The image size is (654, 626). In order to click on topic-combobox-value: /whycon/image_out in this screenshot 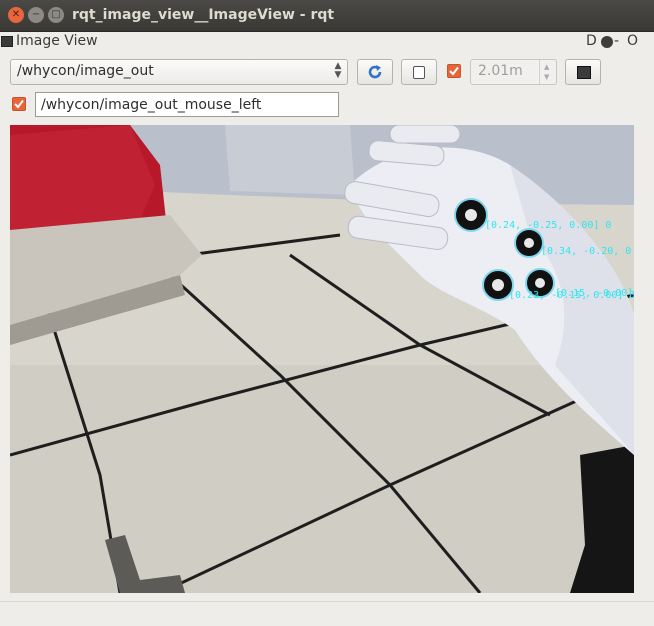, I will do `click(85, 71)`.